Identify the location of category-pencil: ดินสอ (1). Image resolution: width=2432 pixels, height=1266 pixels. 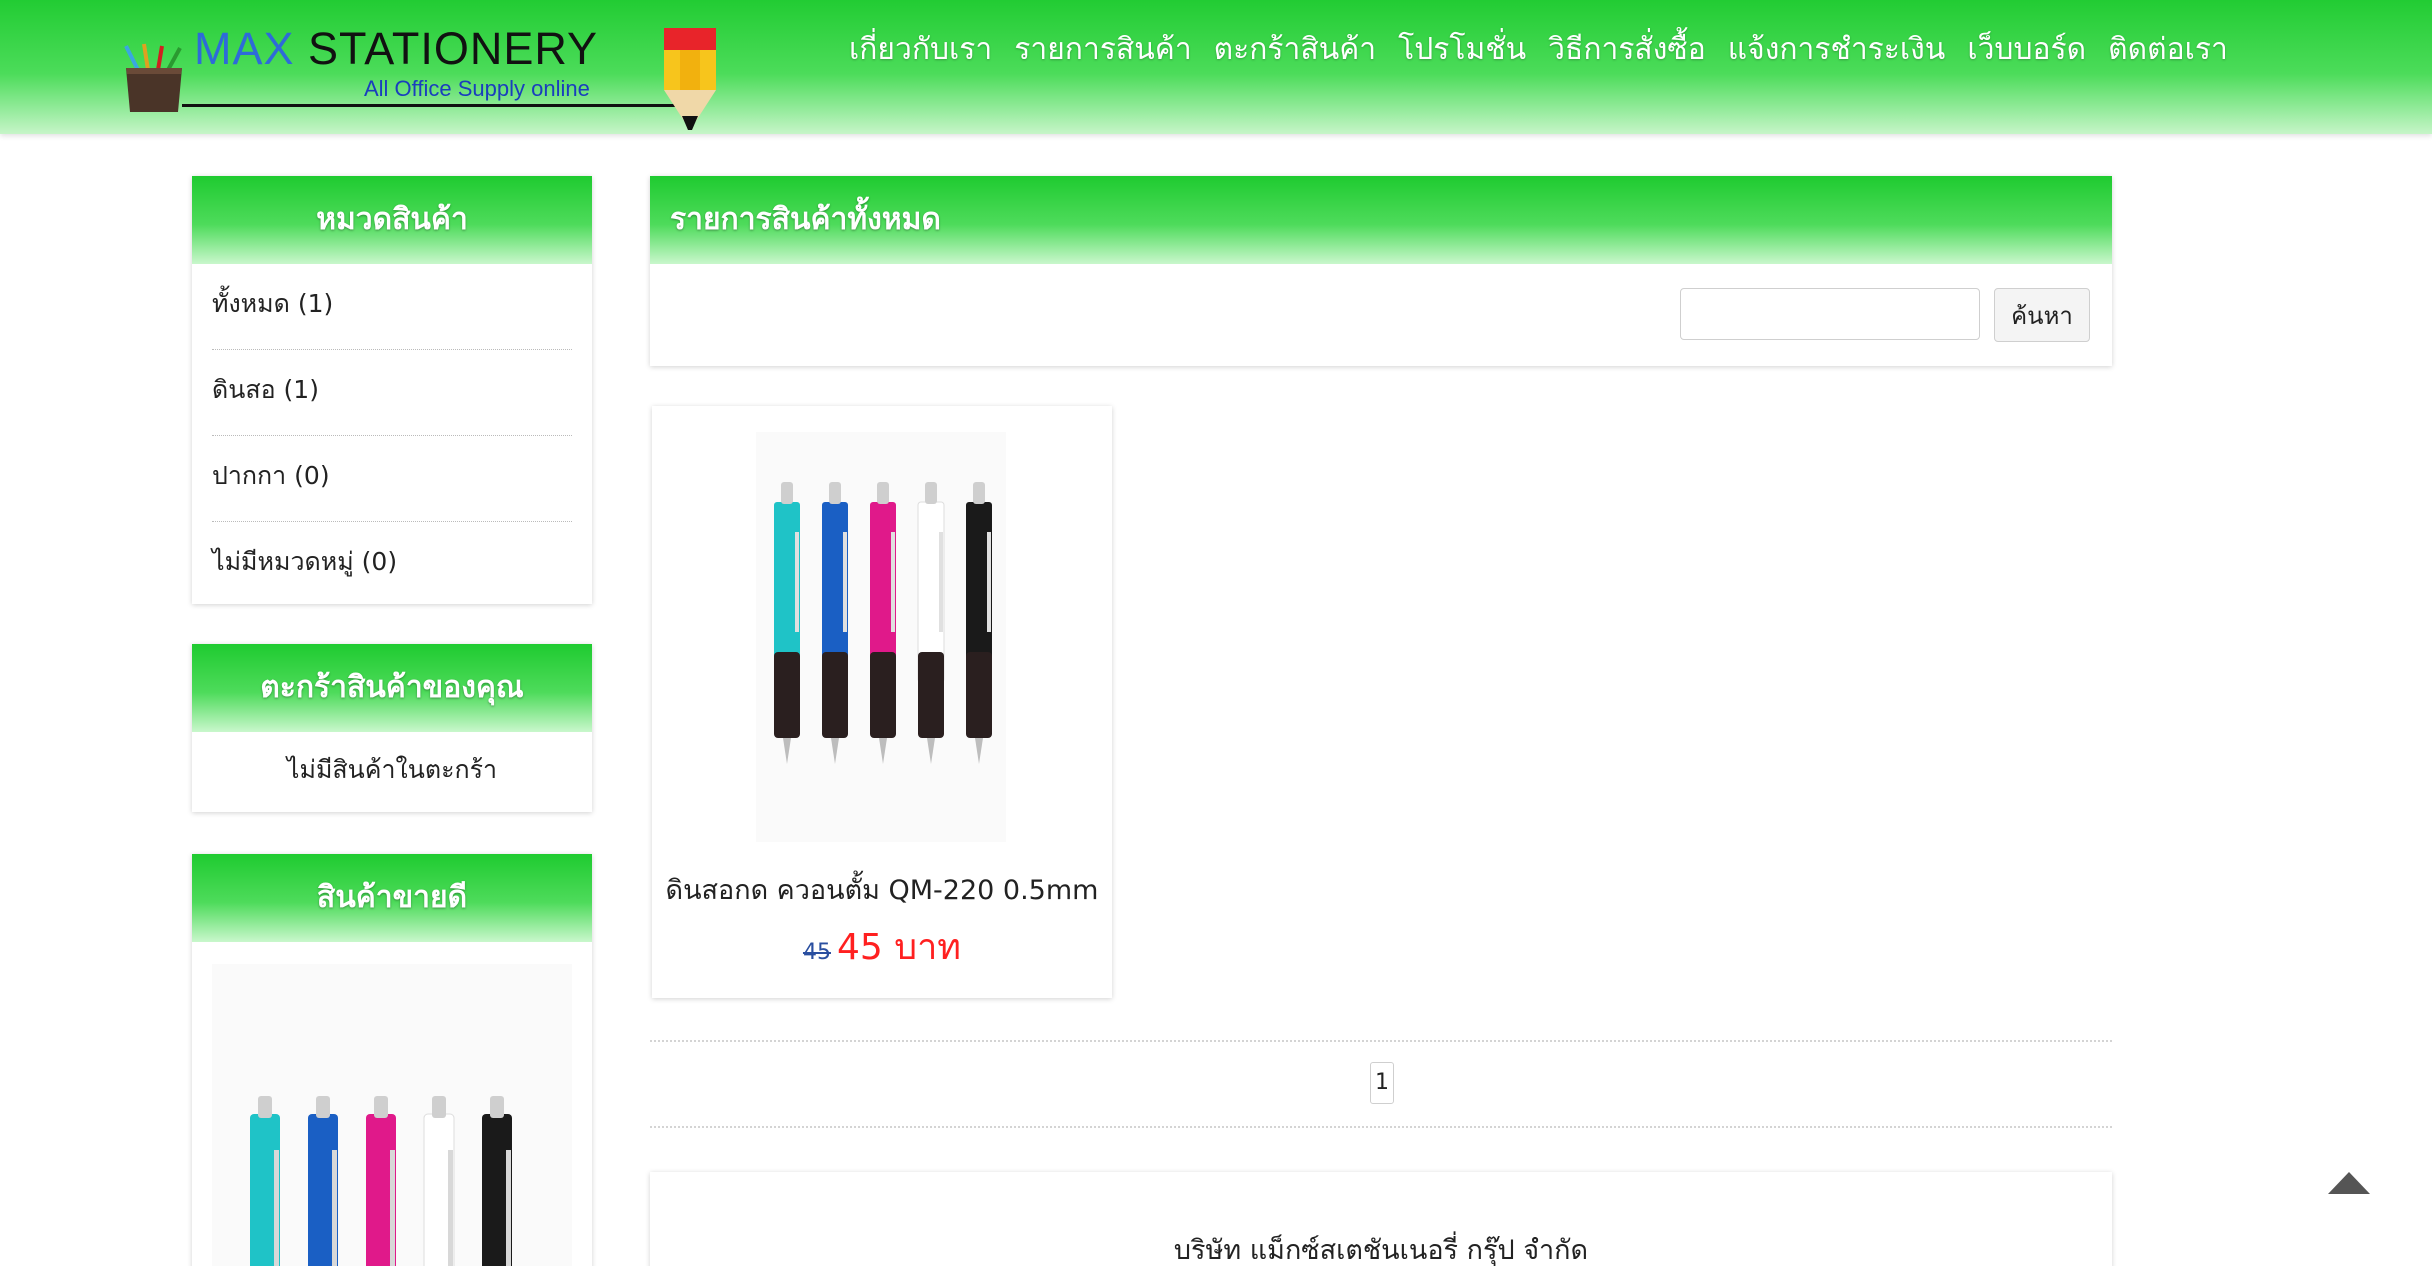
(392, 393).